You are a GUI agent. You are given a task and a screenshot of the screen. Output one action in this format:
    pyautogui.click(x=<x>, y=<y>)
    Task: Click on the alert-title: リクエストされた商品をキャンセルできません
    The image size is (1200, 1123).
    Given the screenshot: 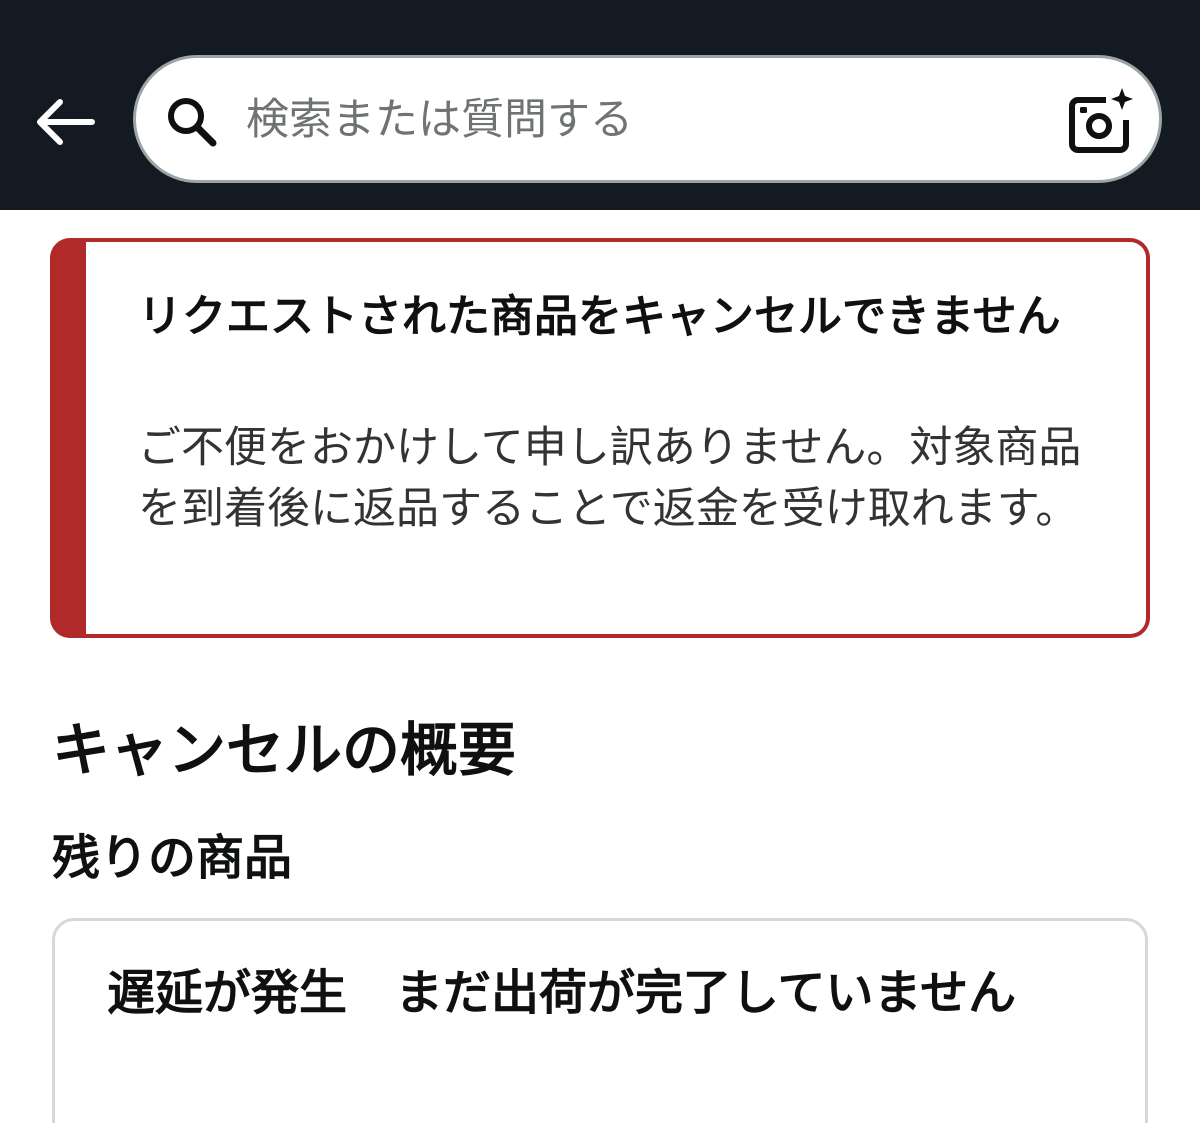 What is the action you would take?
    pyautogui.click(x=599, y=316)
    